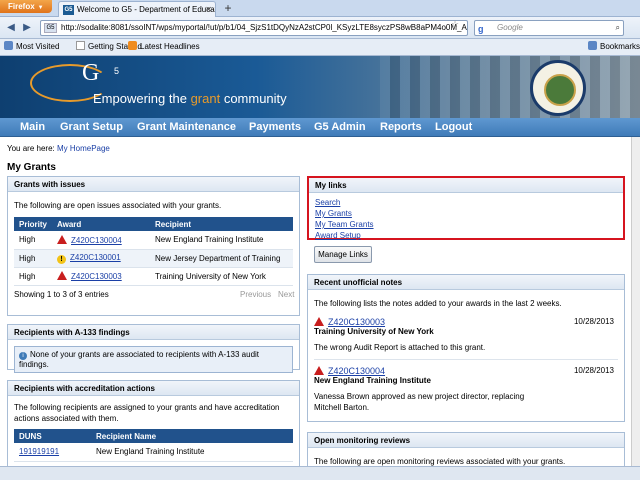 The height and width of the screenshot is (480, 640). Describe the element at coordinates (31, 167) in the screenshot. I see `page-title: My Grants` at that location.